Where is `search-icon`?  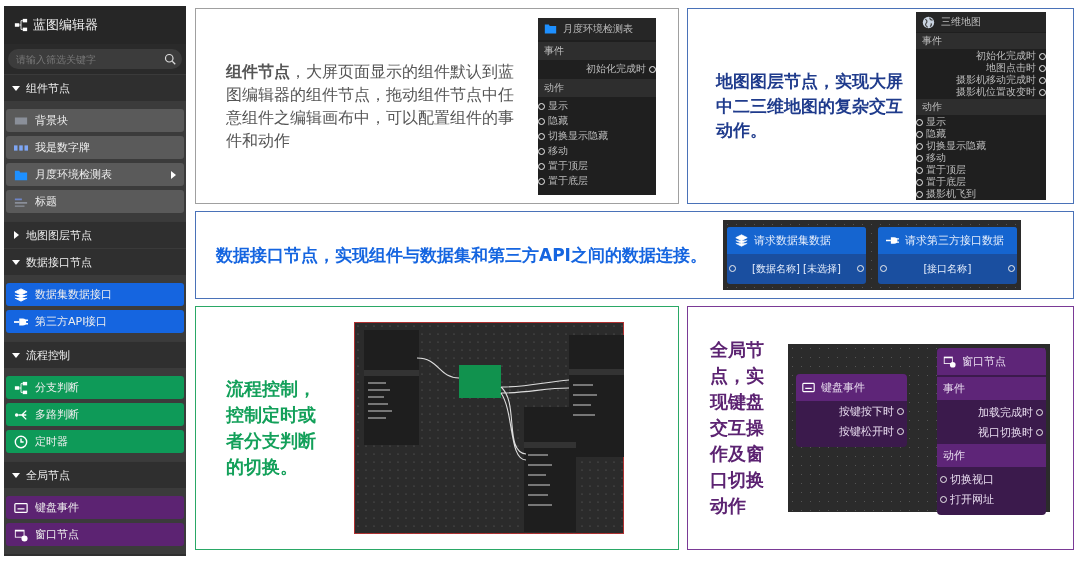 search-icon is located at coordinates (170, 59).